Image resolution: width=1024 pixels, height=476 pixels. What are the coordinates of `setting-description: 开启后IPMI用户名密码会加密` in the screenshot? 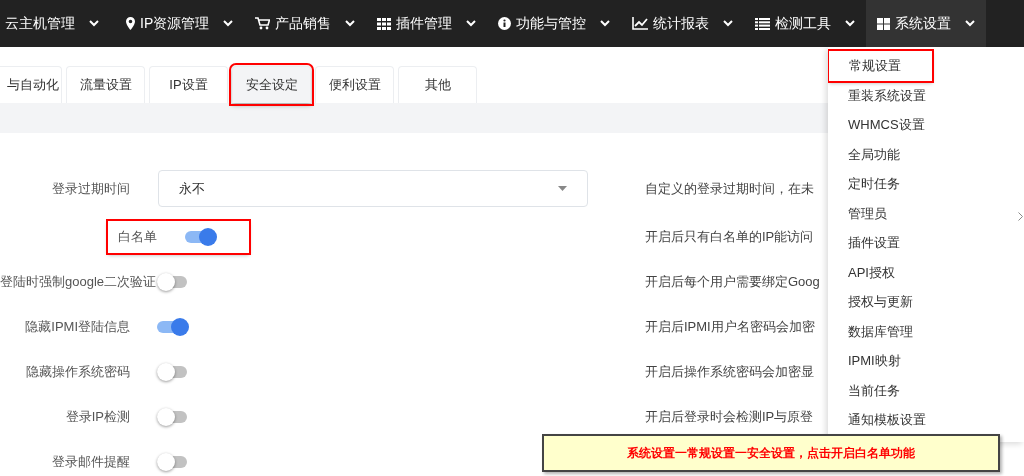 It's located at (729, 326).